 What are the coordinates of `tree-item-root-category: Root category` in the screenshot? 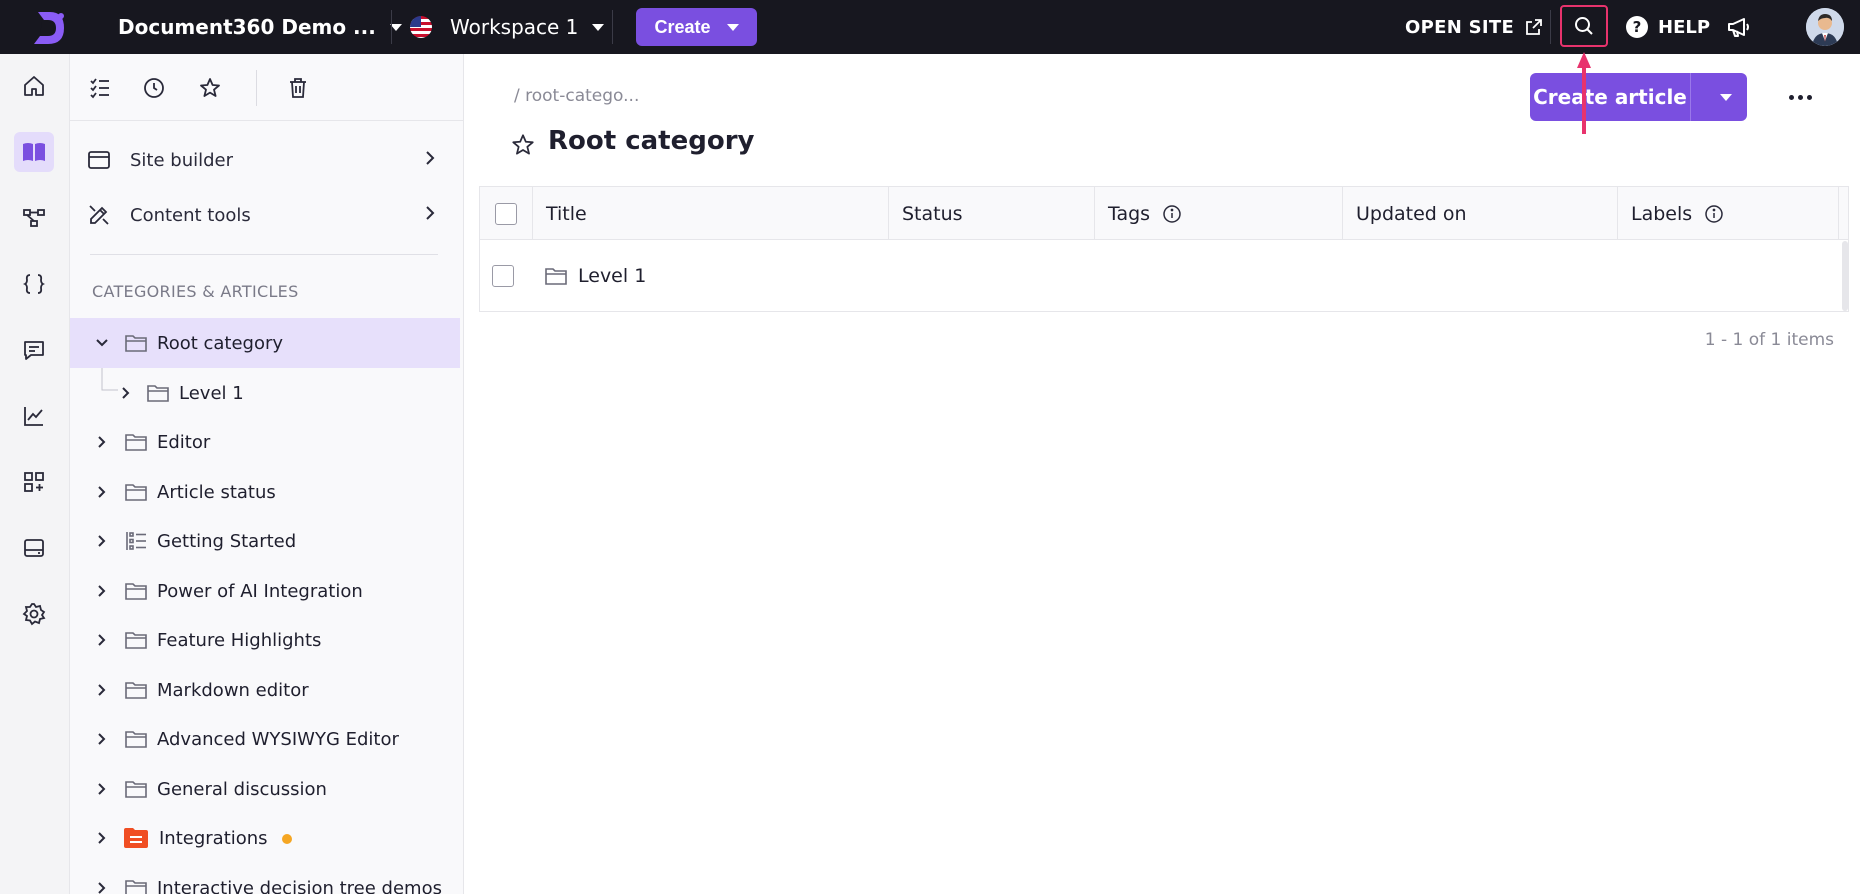 It's located at (265, 343).